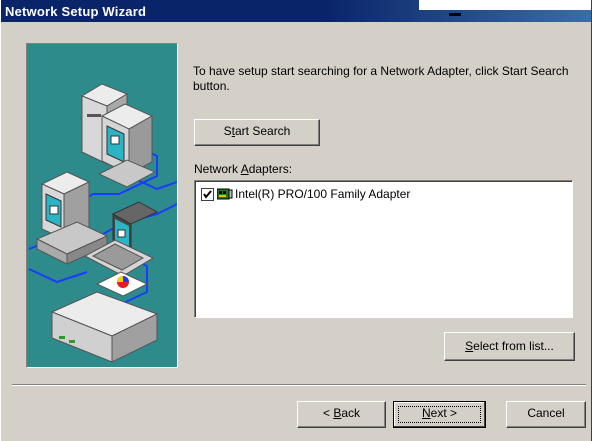  Describe the element at coordinates (455, 14) in the screenshot. I see `minimize-mark` at that location.